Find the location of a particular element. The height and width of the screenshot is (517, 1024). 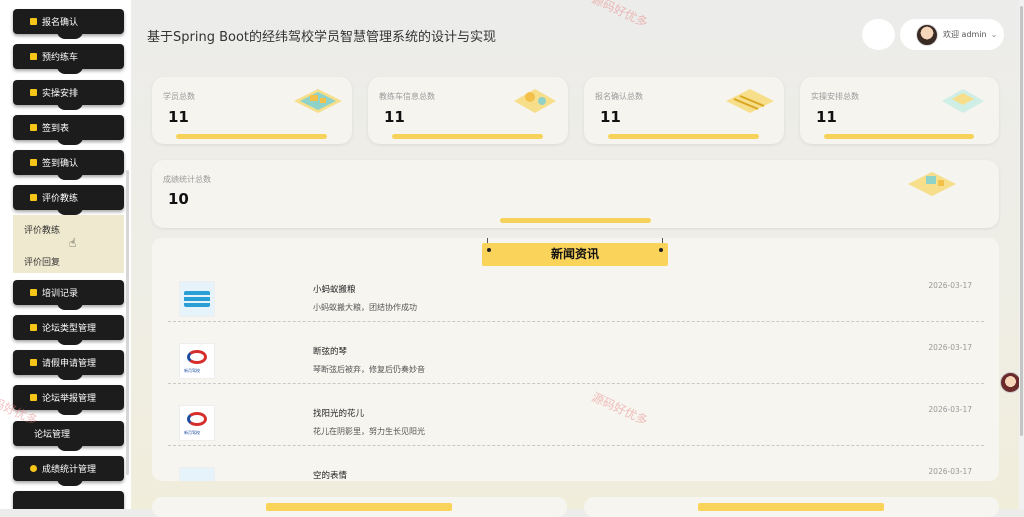

checkin-icon is located at coordinates (33, 127).